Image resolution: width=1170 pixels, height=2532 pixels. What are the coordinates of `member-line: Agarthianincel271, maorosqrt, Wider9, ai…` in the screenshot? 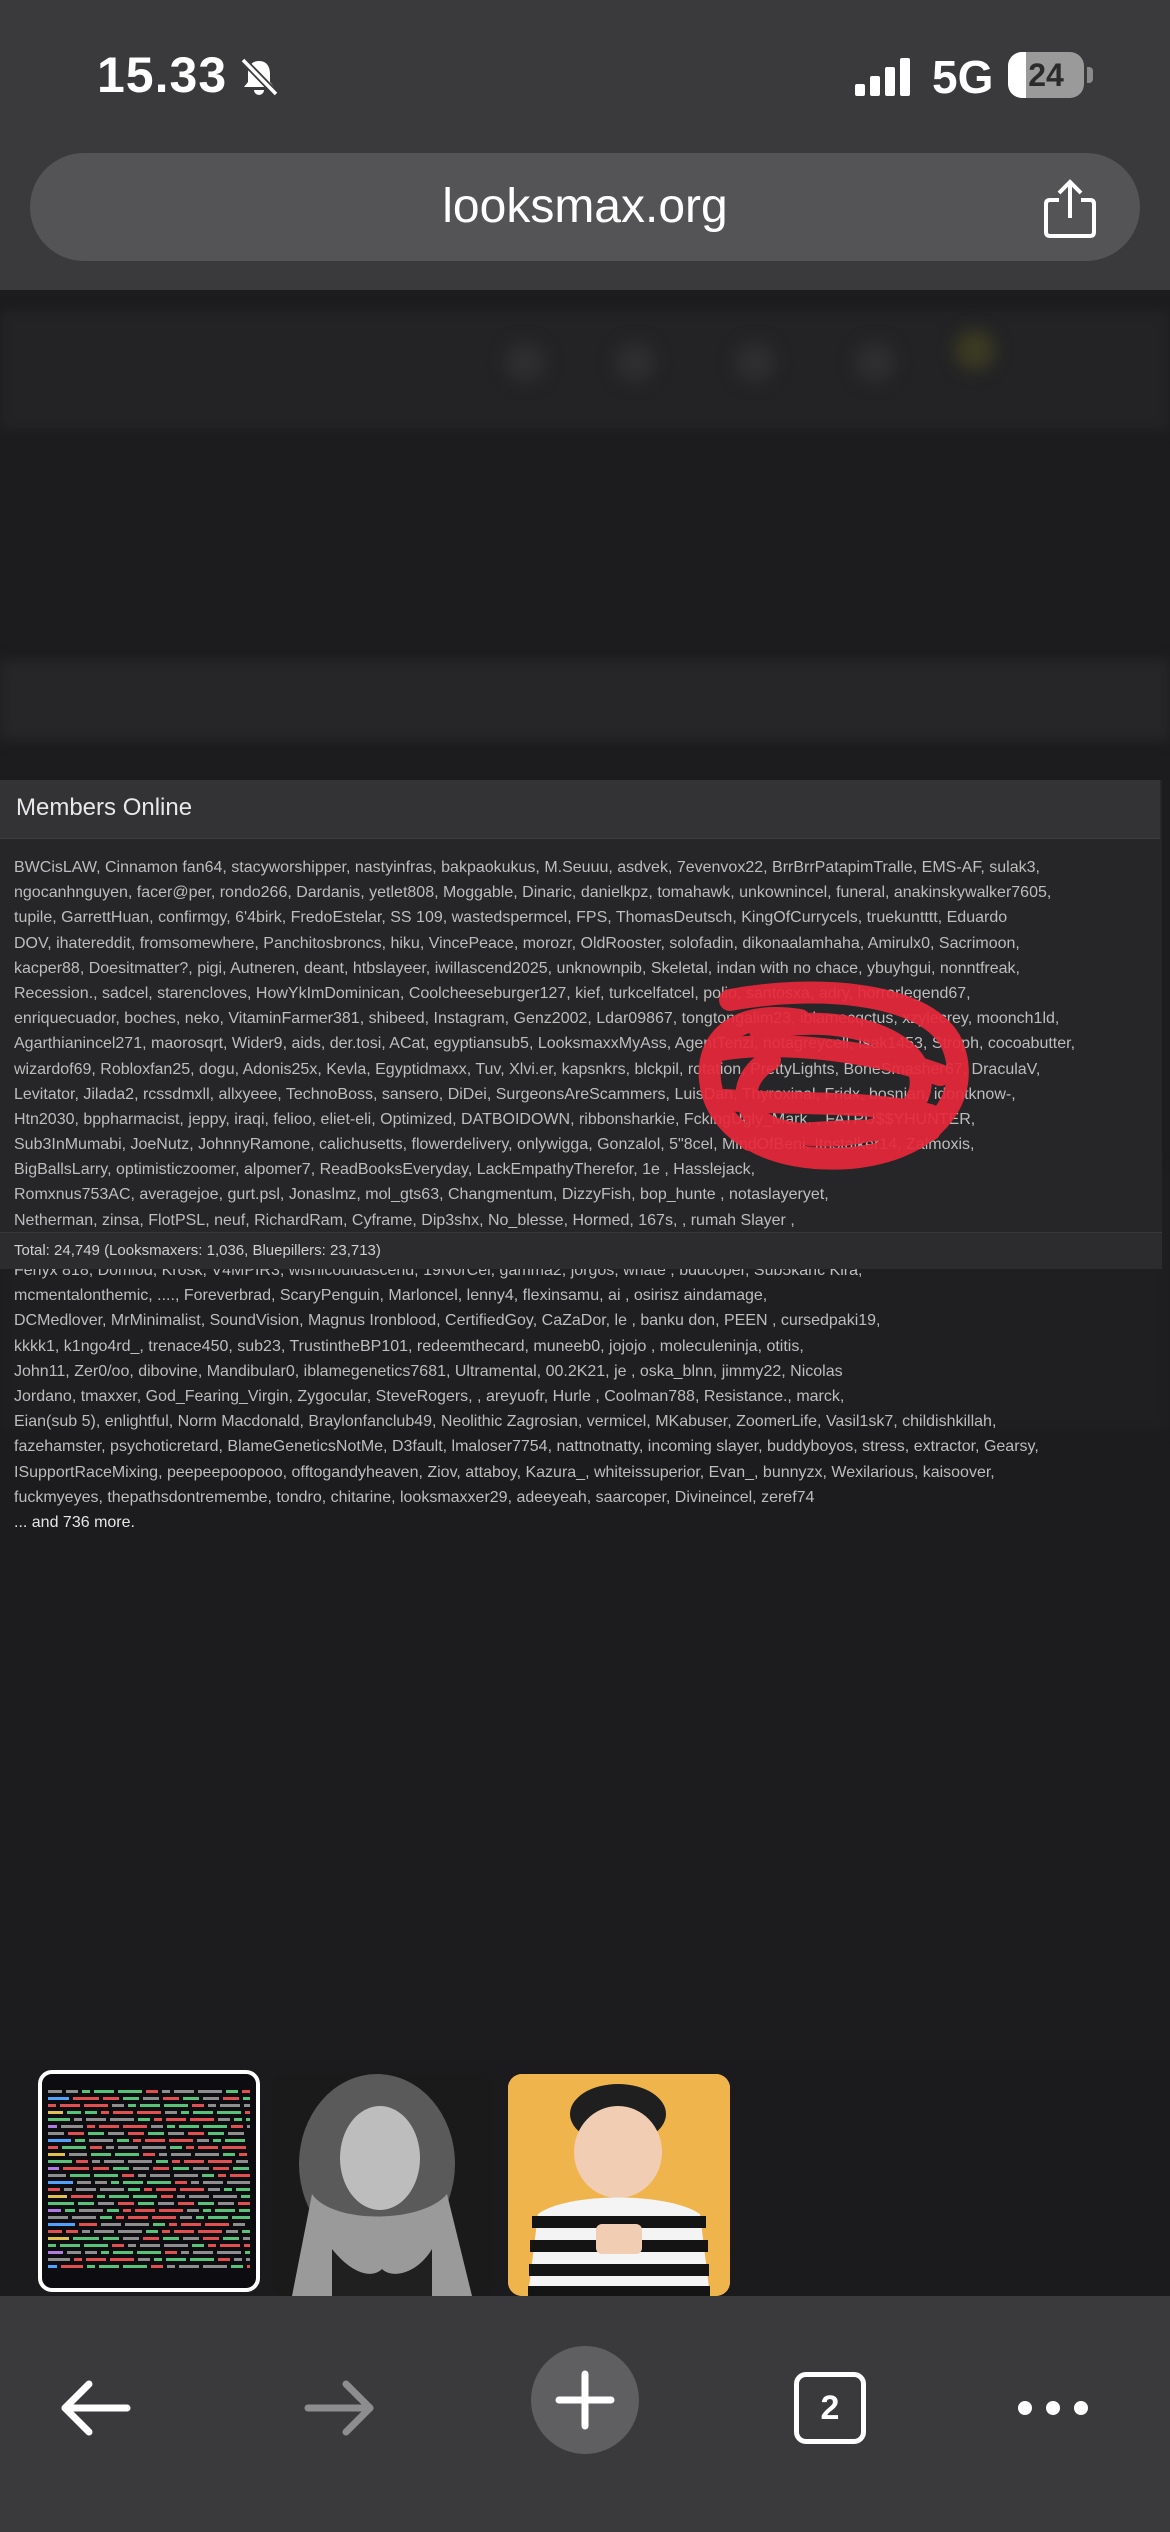 It's located at (584, 1043).